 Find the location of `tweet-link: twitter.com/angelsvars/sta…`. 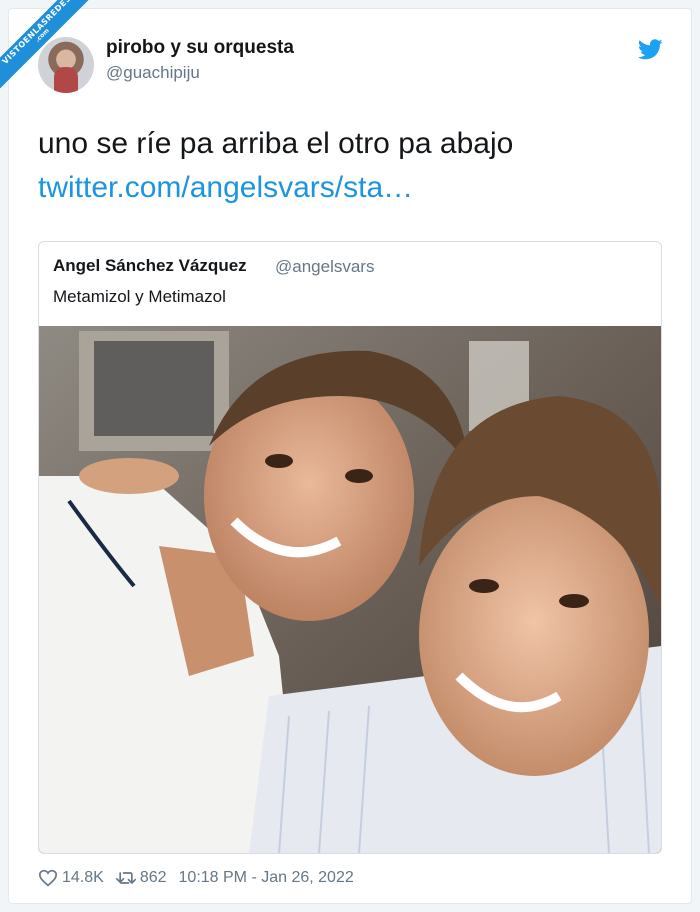

tweet-link: twitter.com/angelsvars/sta… is located at coordinates (225, 188).